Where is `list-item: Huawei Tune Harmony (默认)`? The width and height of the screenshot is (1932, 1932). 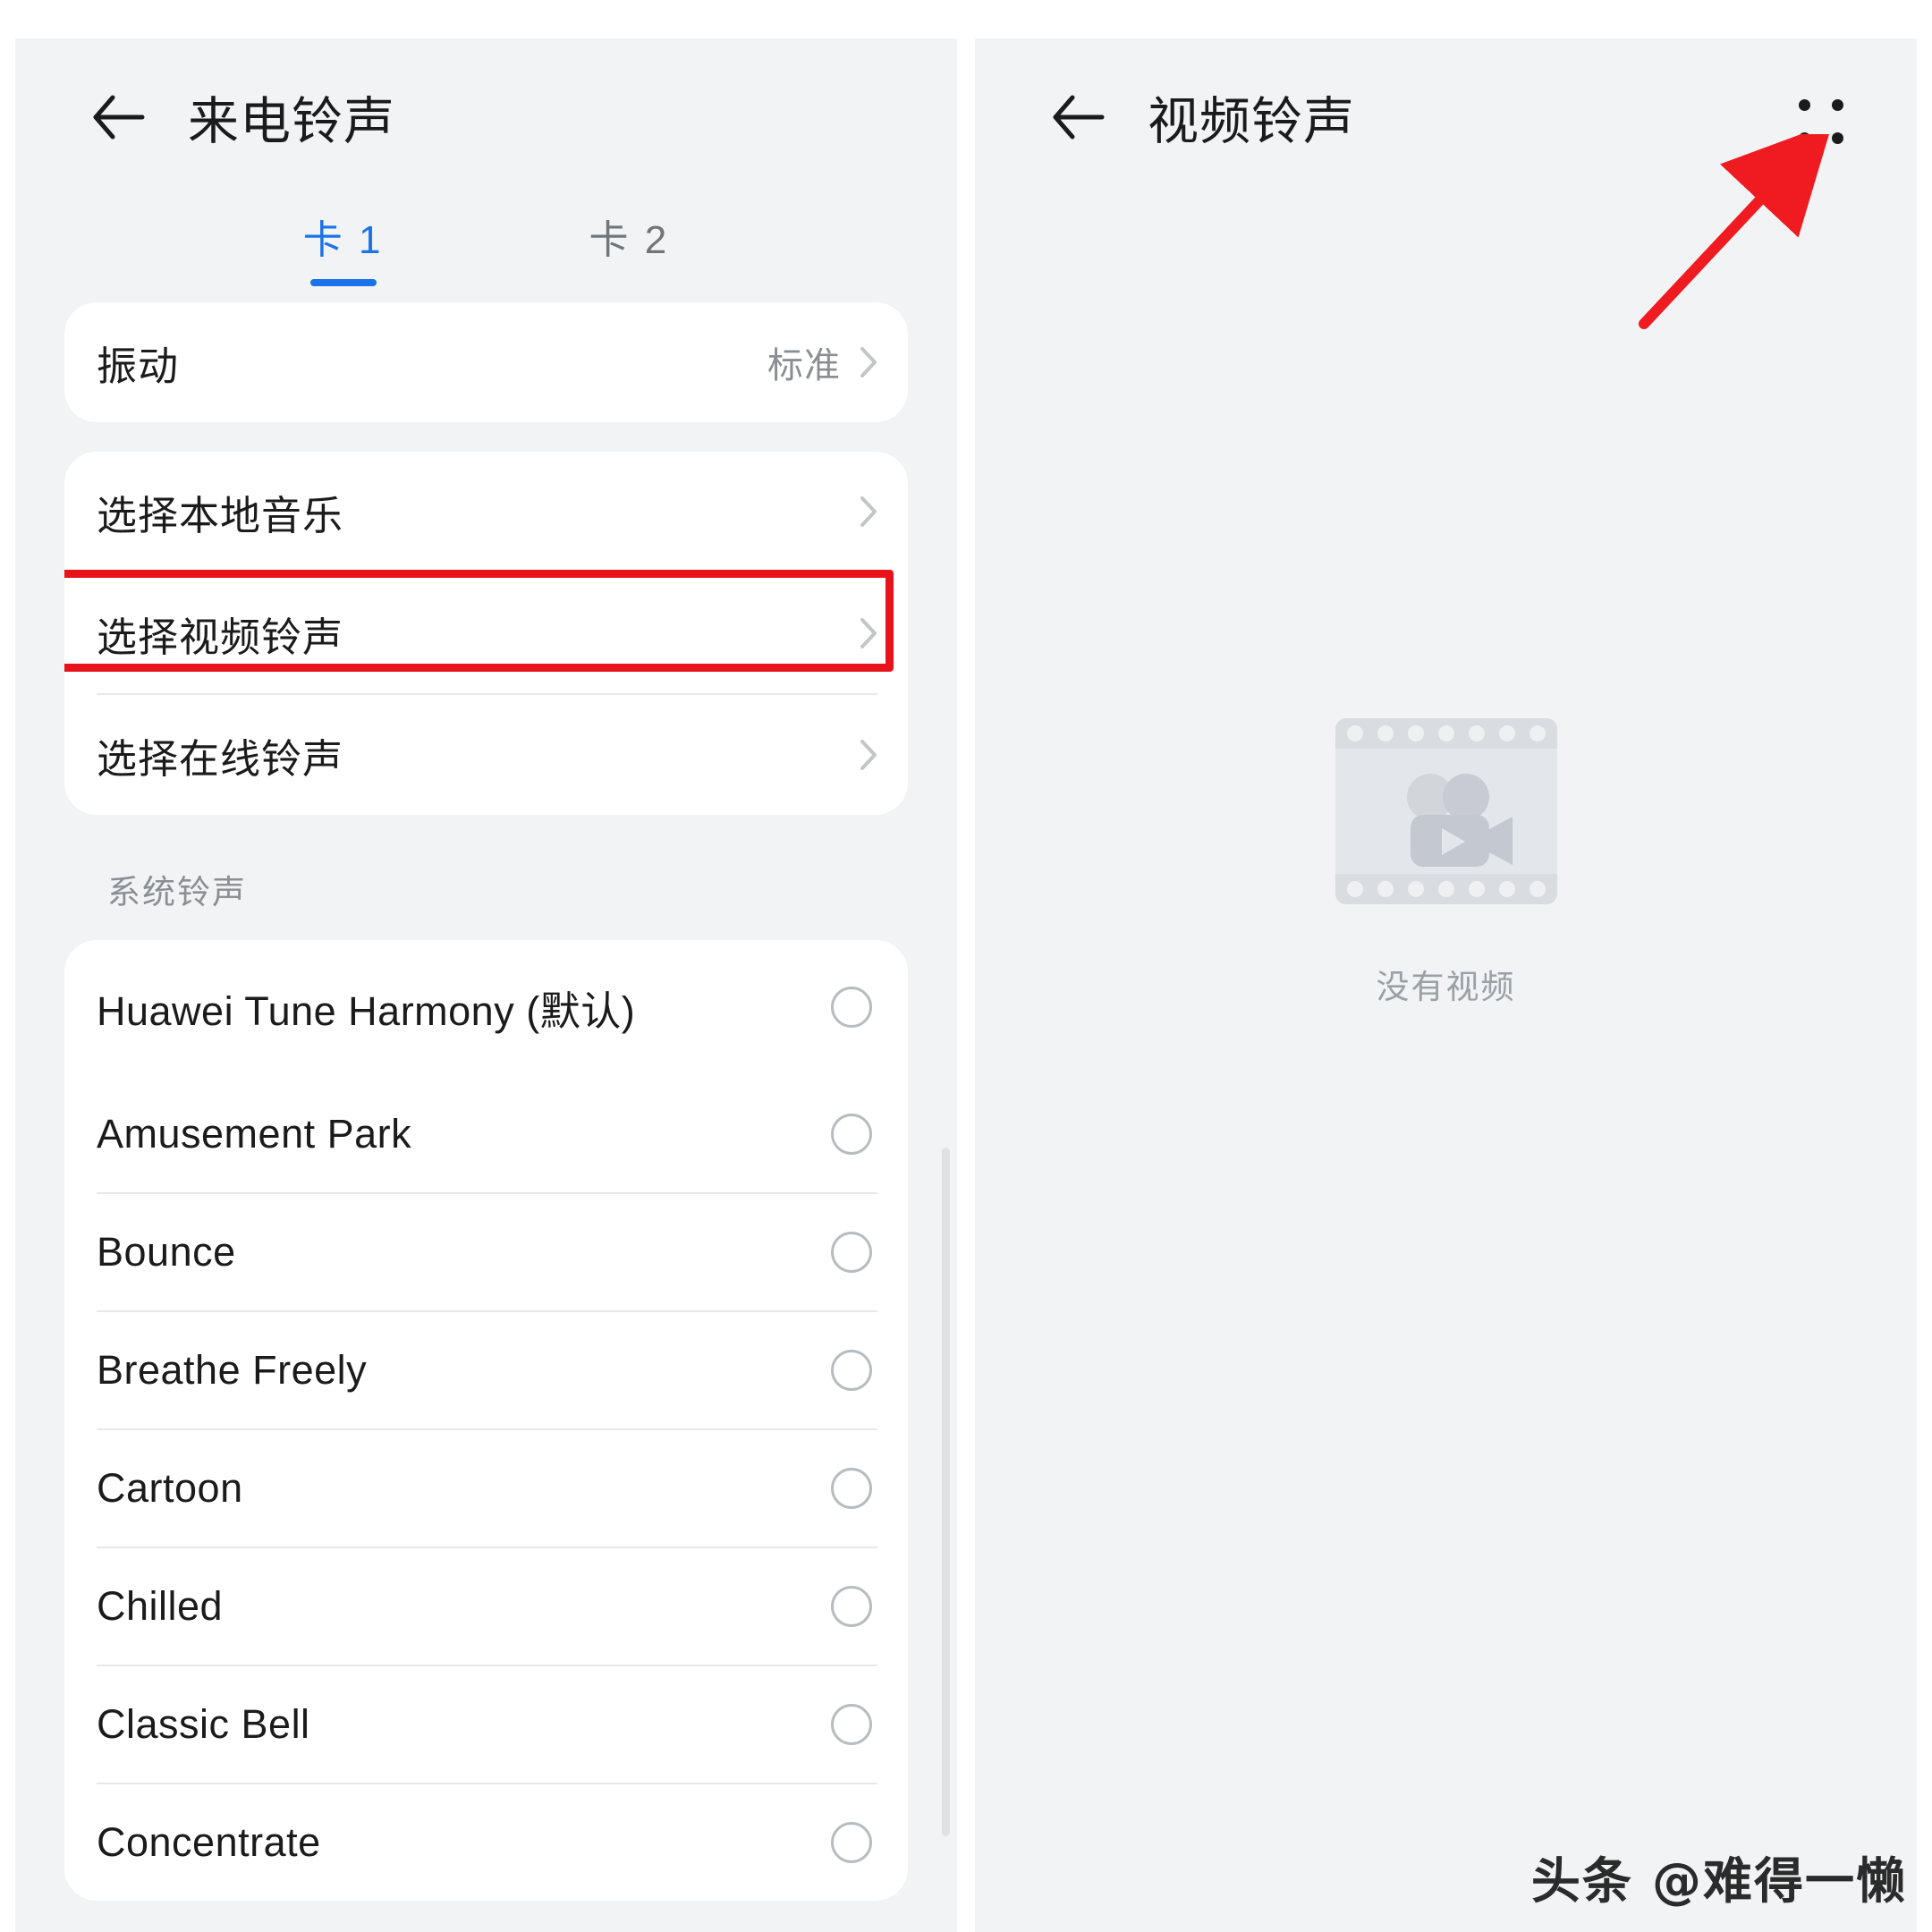 list-item: Huawei Tune Harmony (默认) is located at coordinates (486, 1007).